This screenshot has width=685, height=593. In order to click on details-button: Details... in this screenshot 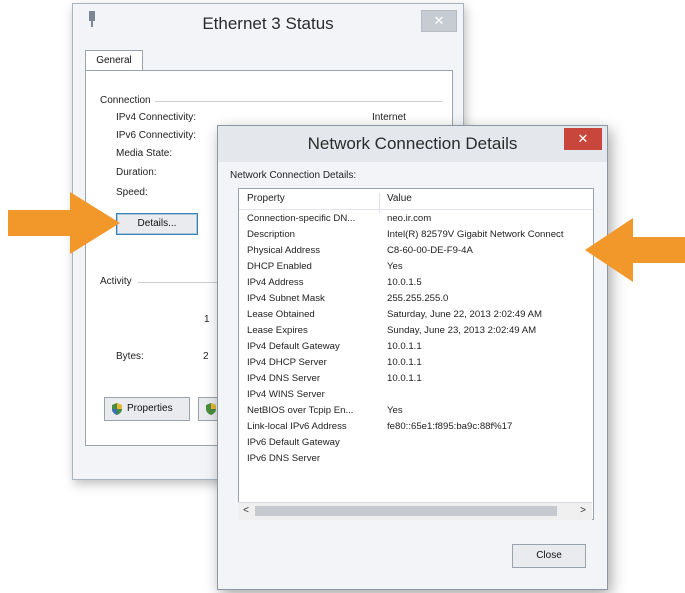, I will do `click(157, 224)`.